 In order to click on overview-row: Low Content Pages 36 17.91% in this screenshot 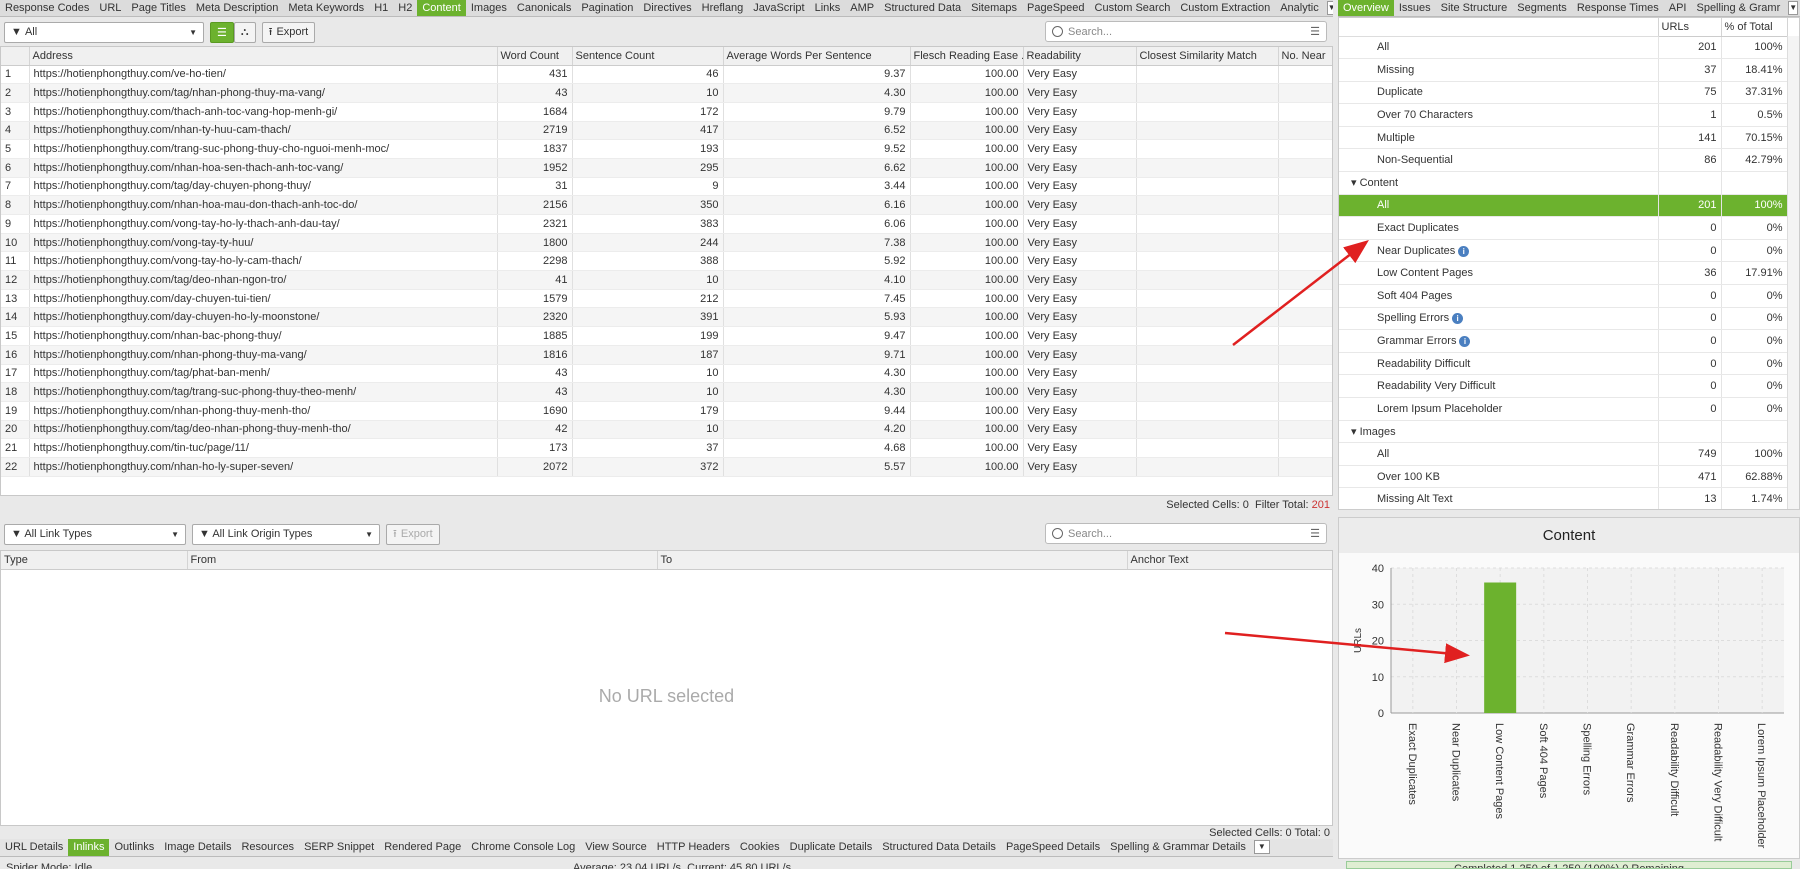, I will do `click(1563, 273)`.